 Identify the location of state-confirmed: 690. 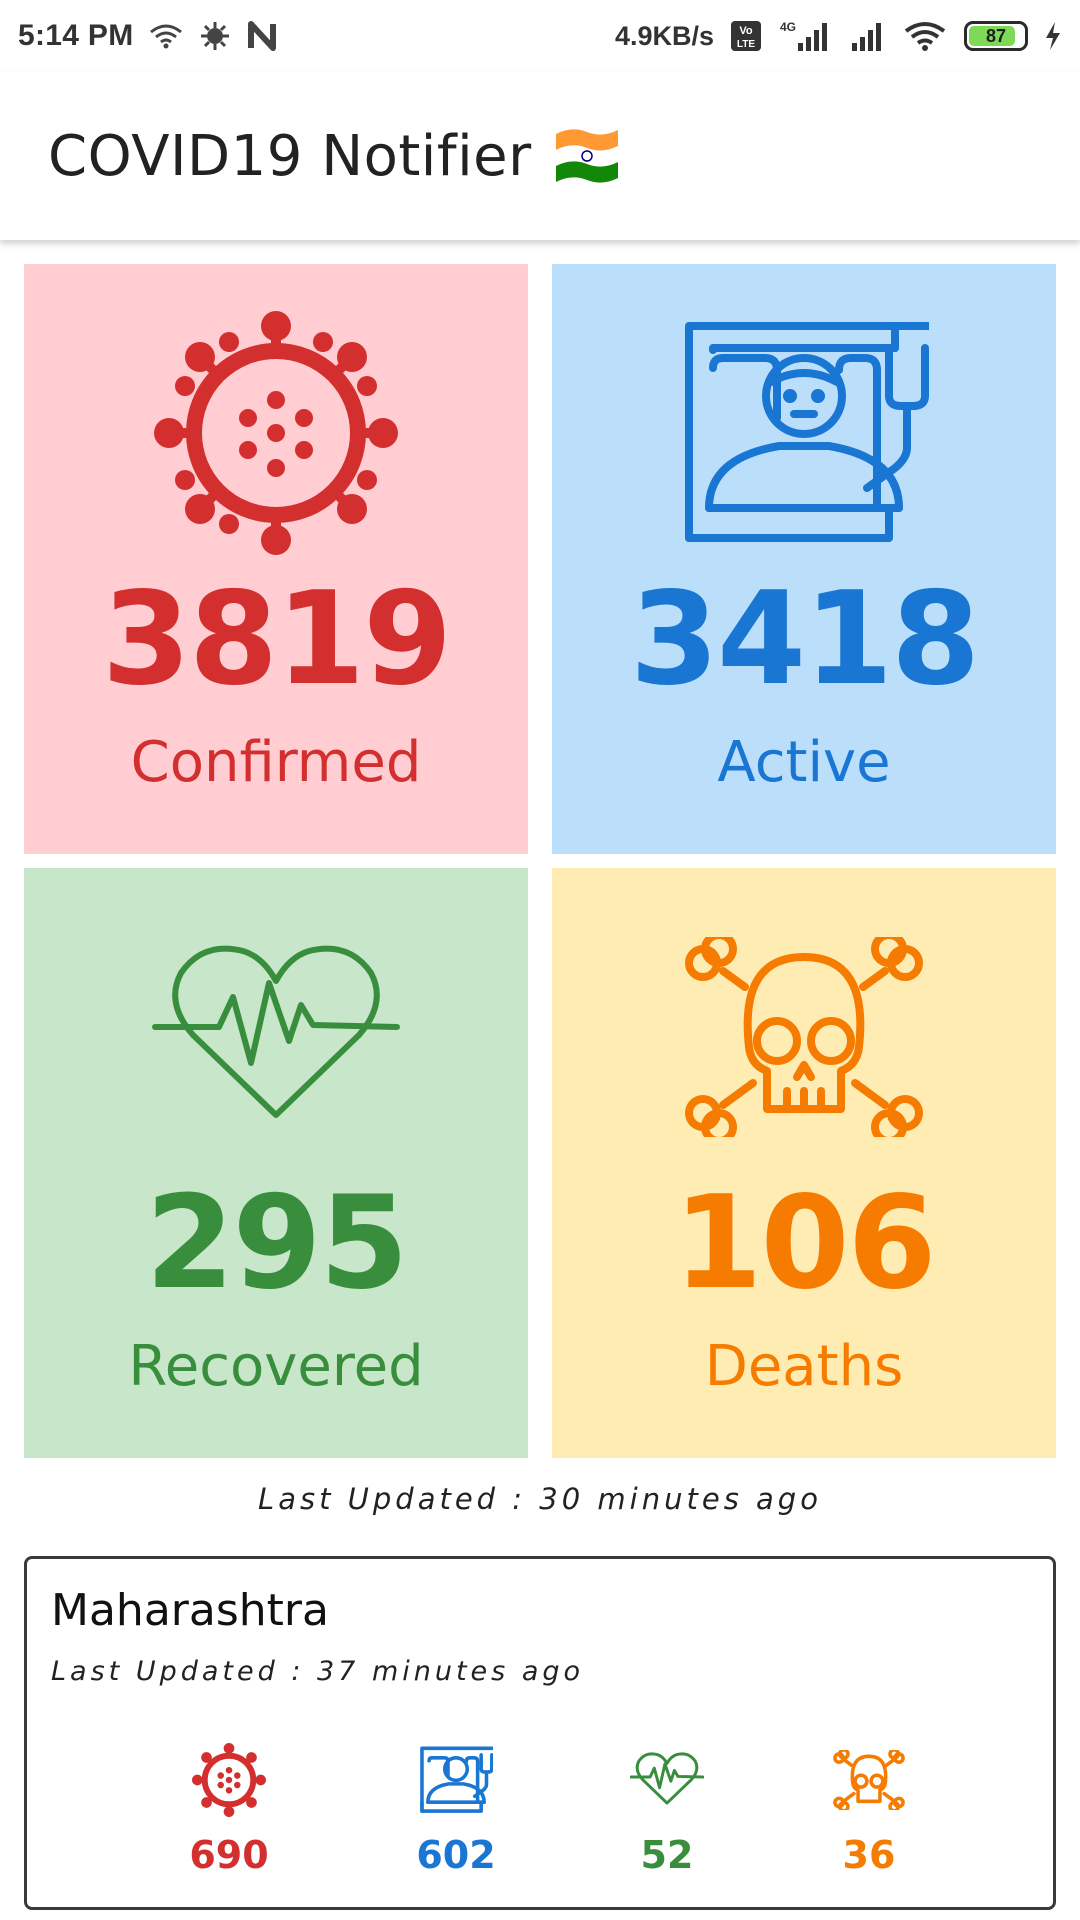
(229, 1809).